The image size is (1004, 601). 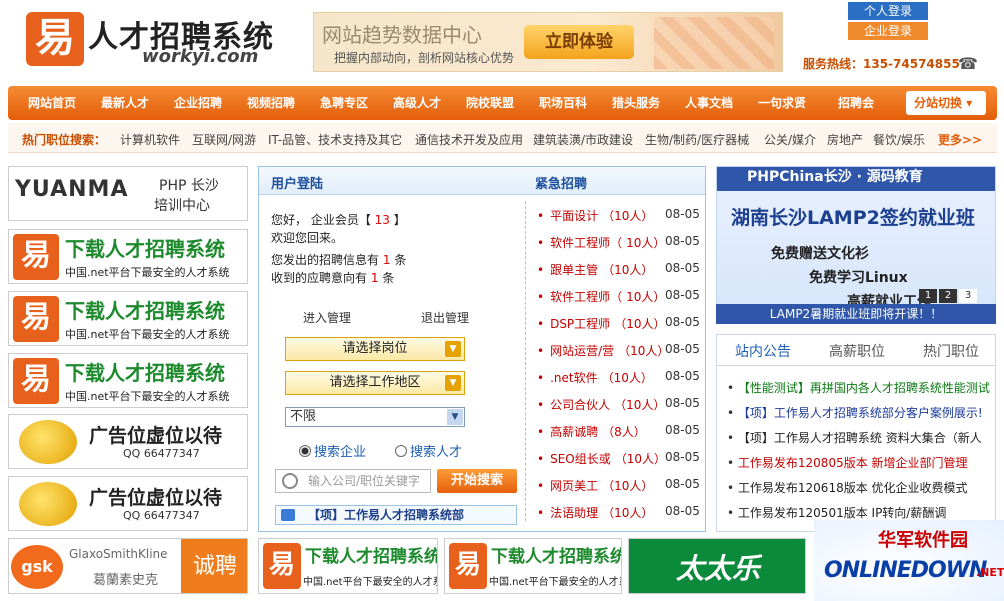 I want to click on onlinedown-cn: 华军软件园, so click(x=923, y=540).